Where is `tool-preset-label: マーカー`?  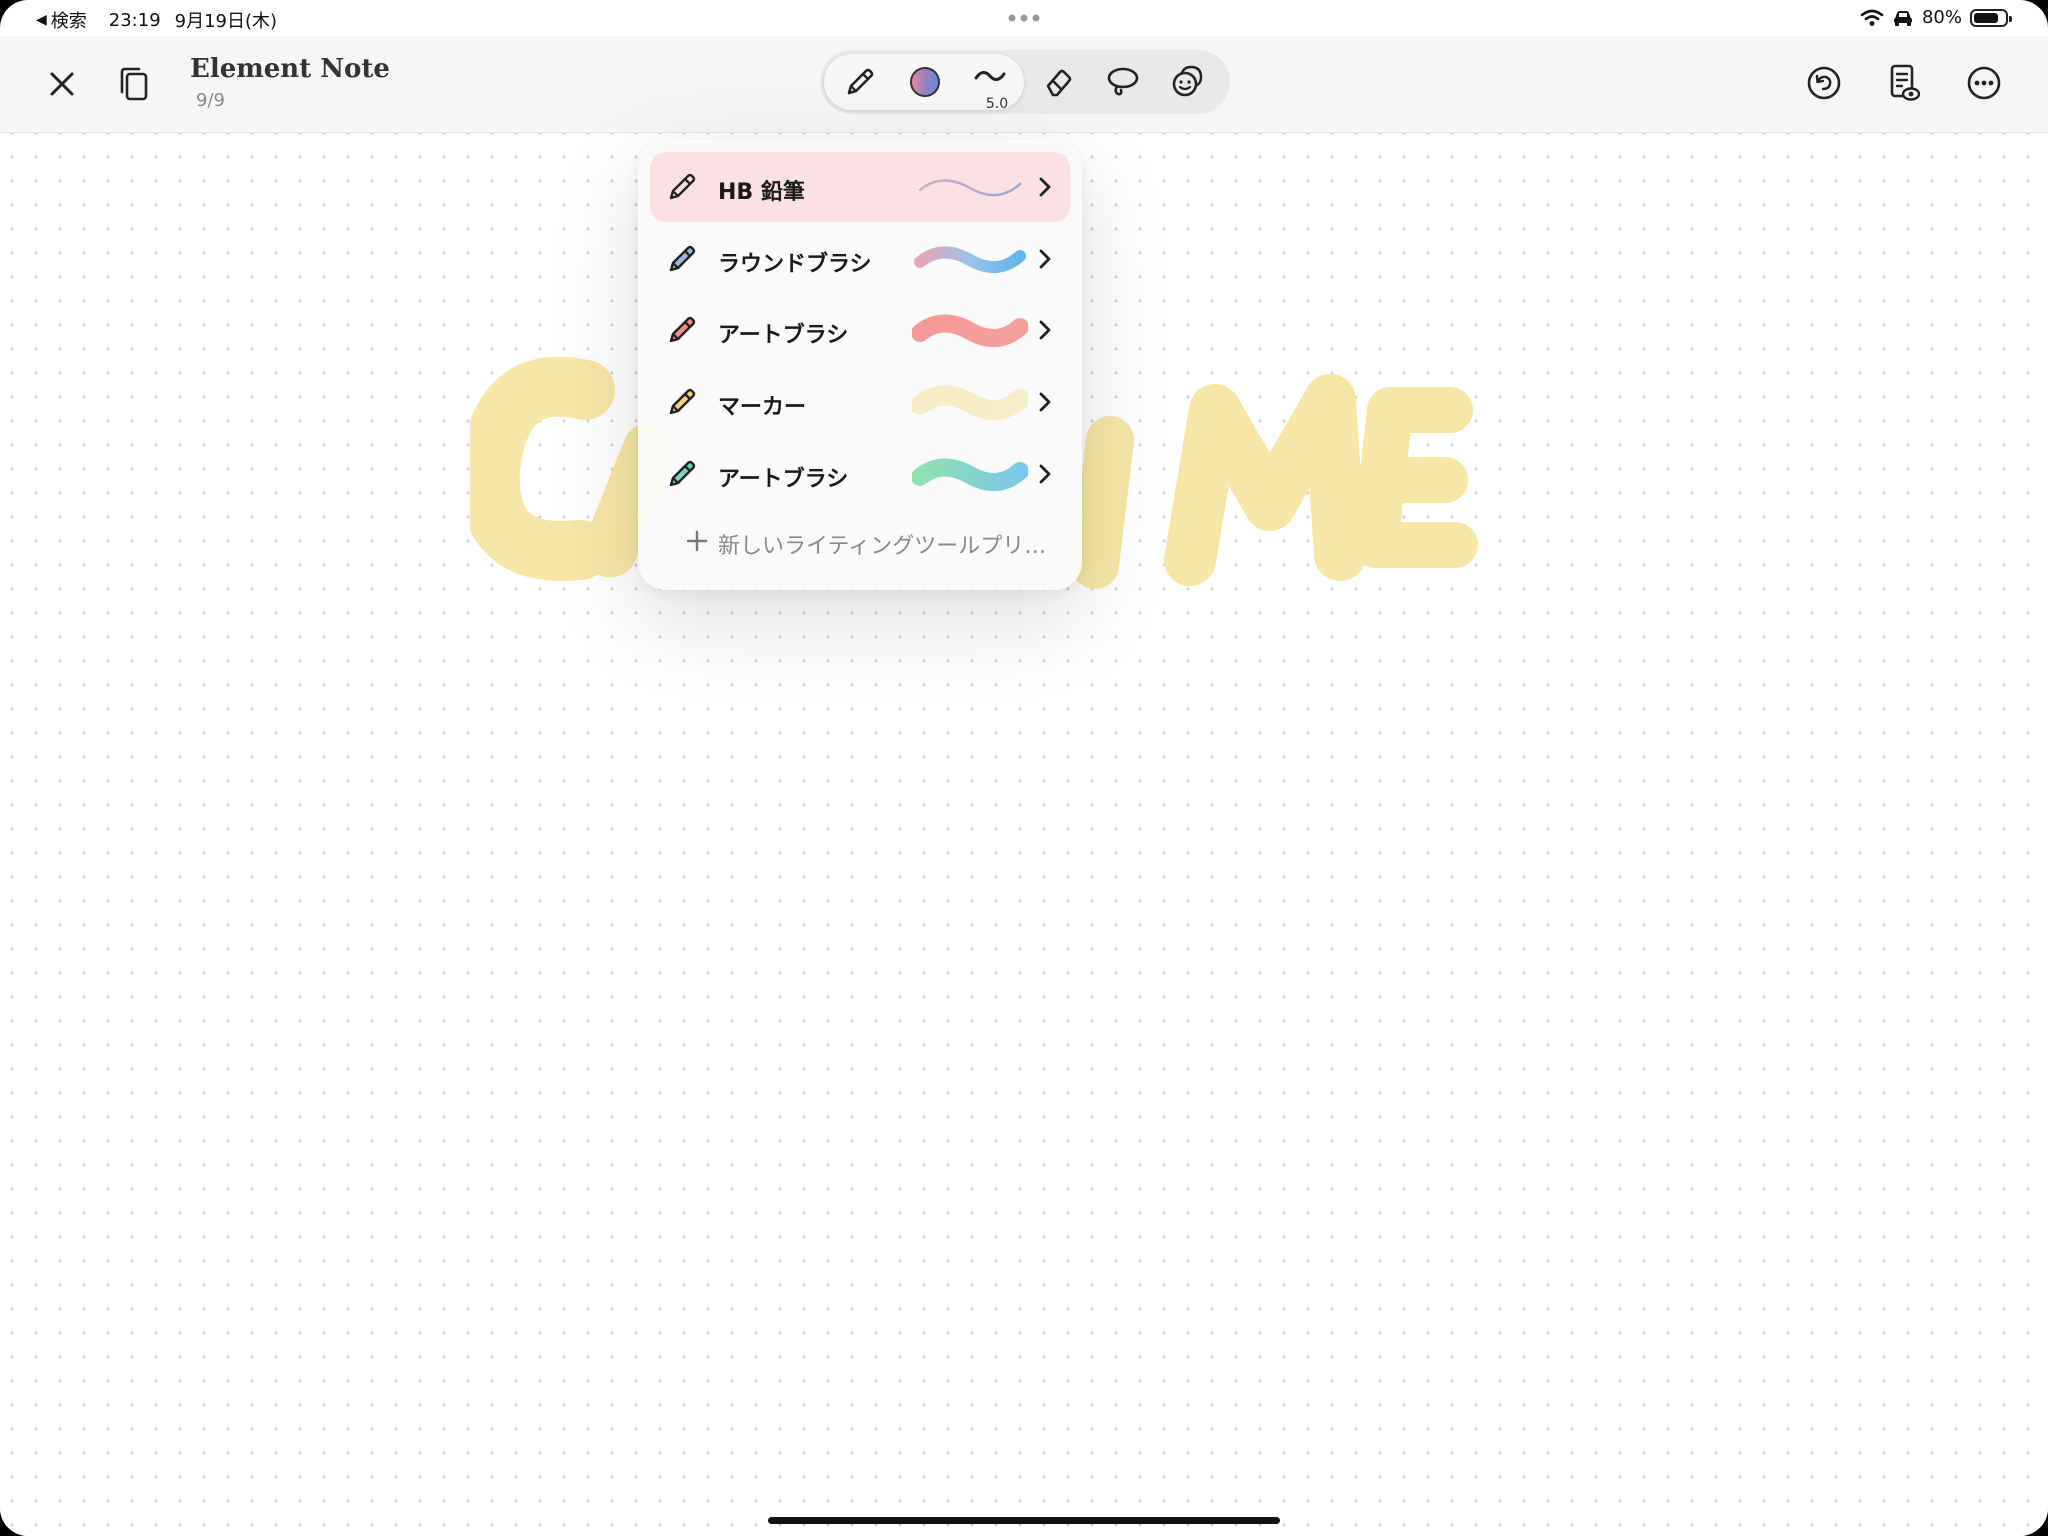 tool-preset-label: マーカー is located at coordinates (762, 407).